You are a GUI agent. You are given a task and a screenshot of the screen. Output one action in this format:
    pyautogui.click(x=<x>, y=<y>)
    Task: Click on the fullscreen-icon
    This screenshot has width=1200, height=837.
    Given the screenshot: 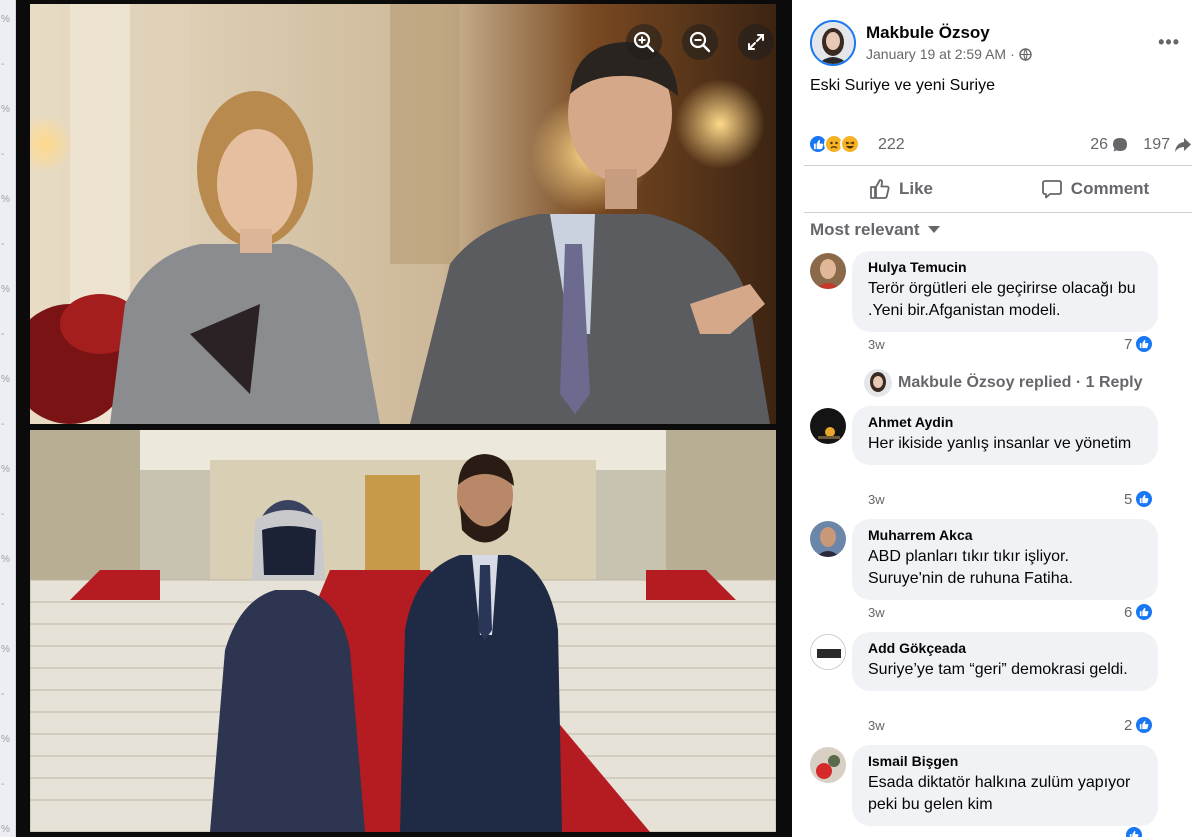 What is the action you would take?
    pyautogui.click(x=756, y=42)
    